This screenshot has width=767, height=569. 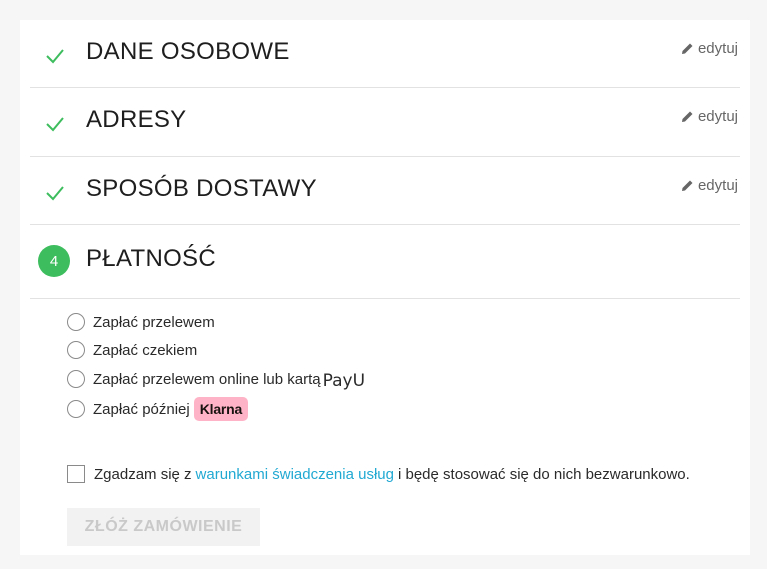 What do you see at coordinates (201, 188) in the screenshot?
I see `step-title: SPOSÓB DOSTAWY` at bounding box center [201, 188].